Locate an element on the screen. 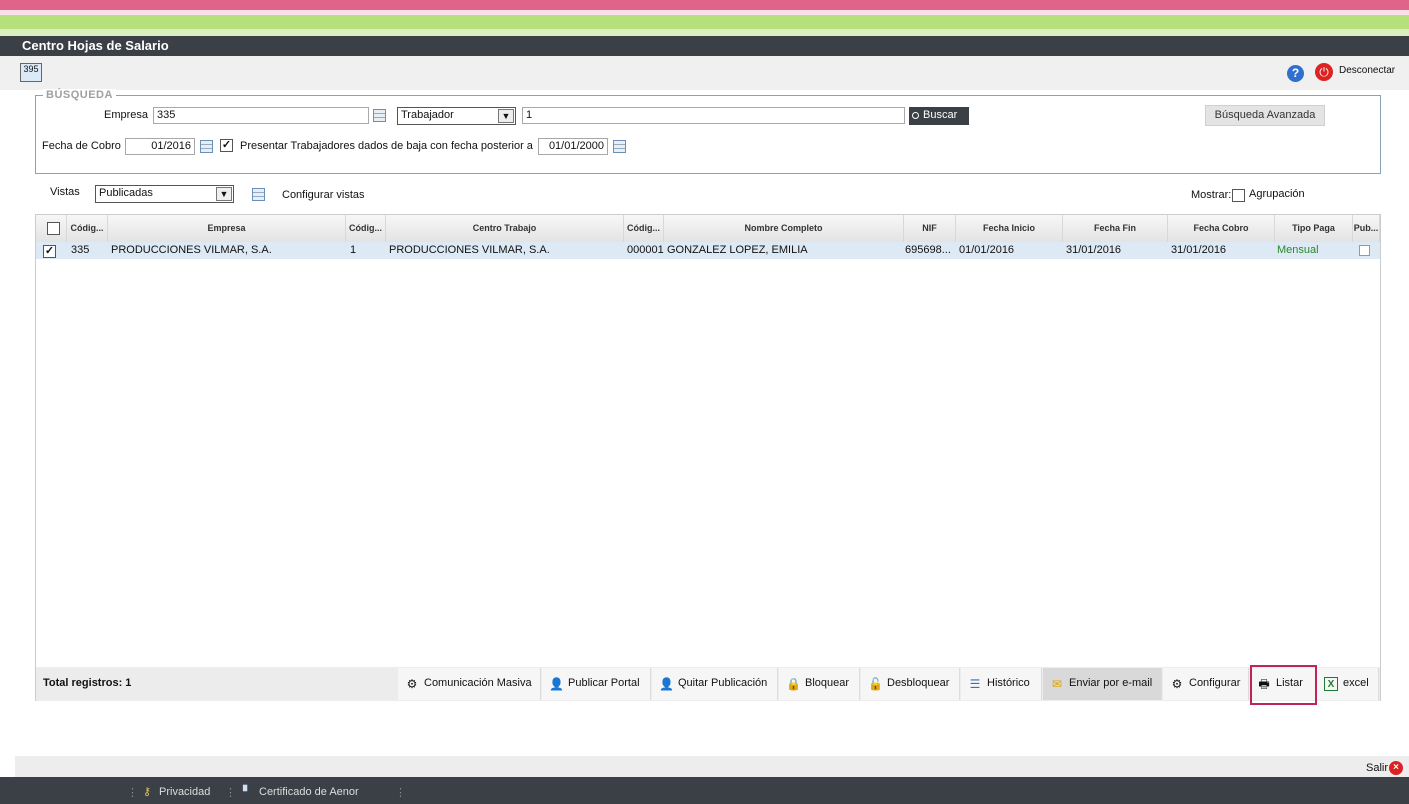 The height and width of the screenshot is (804, 1409). cell-empresa: PRODUCCIONES VILMAR, S.A. is located at coordinates (191, 250).